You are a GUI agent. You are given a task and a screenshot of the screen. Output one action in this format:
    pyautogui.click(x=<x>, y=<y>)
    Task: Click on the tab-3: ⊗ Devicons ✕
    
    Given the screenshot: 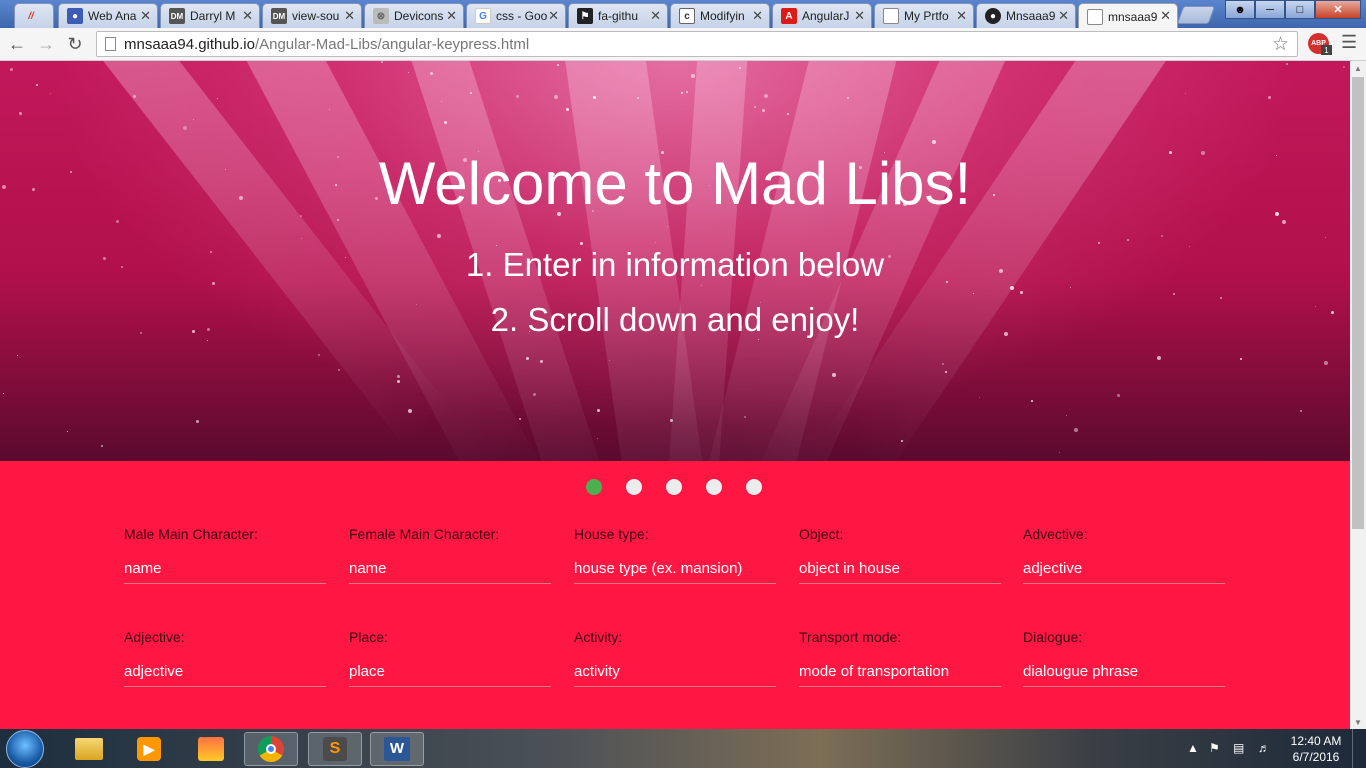 What is the action you would take?
    pyautogui.click(x=414, y=15)
    